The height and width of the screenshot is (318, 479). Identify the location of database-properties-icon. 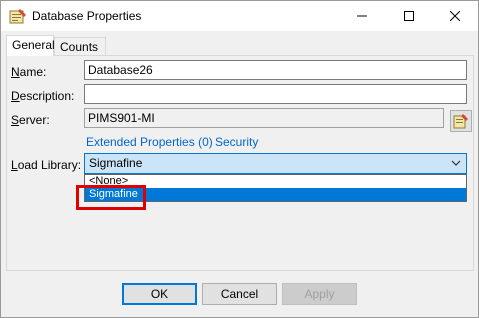
(18, 16).